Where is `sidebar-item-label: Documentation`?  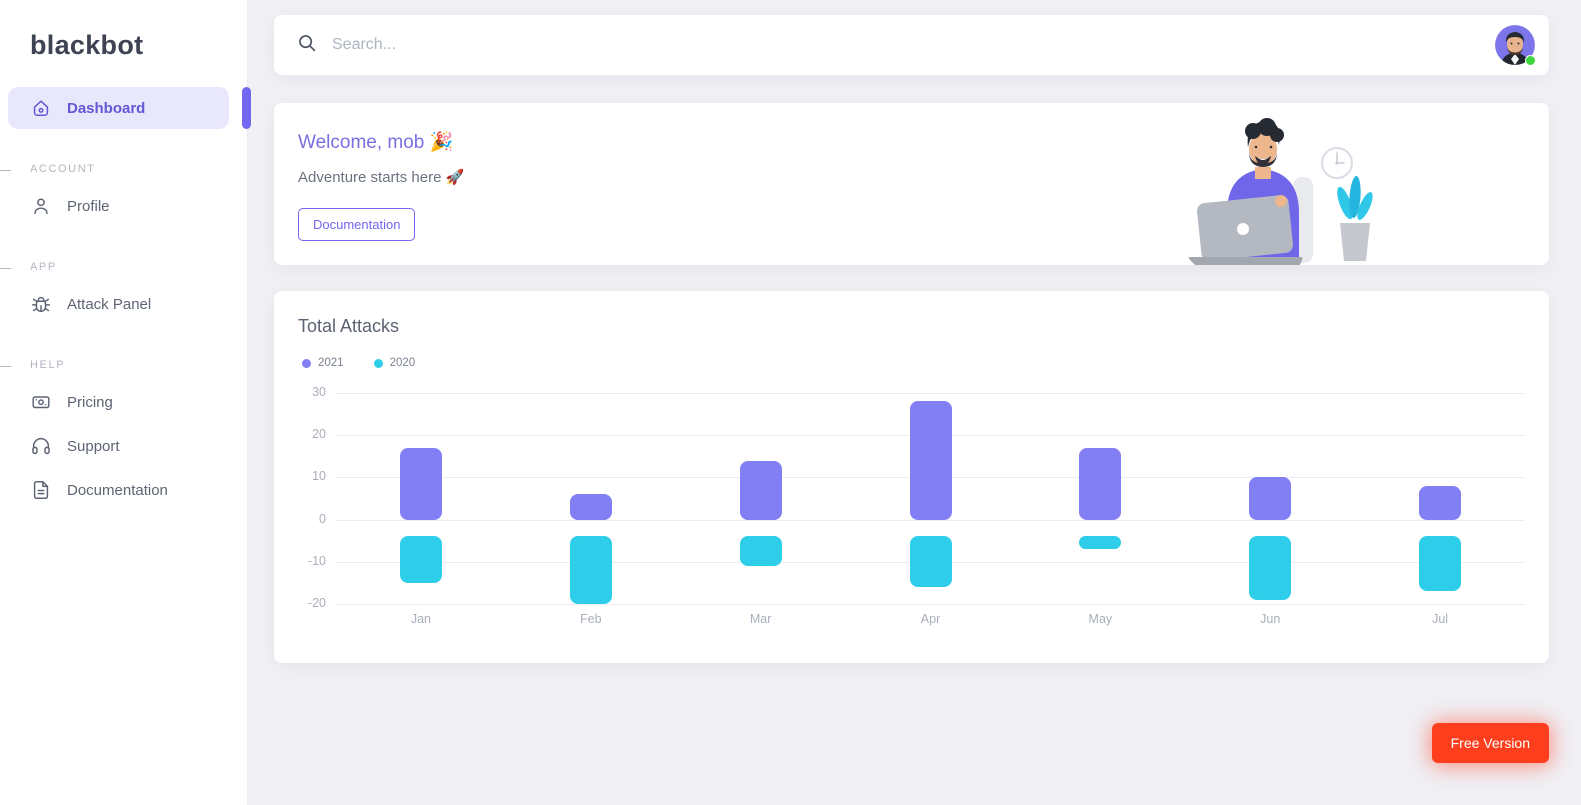
sidebar-item-label: Documentation is located at coordinates (117, 490).